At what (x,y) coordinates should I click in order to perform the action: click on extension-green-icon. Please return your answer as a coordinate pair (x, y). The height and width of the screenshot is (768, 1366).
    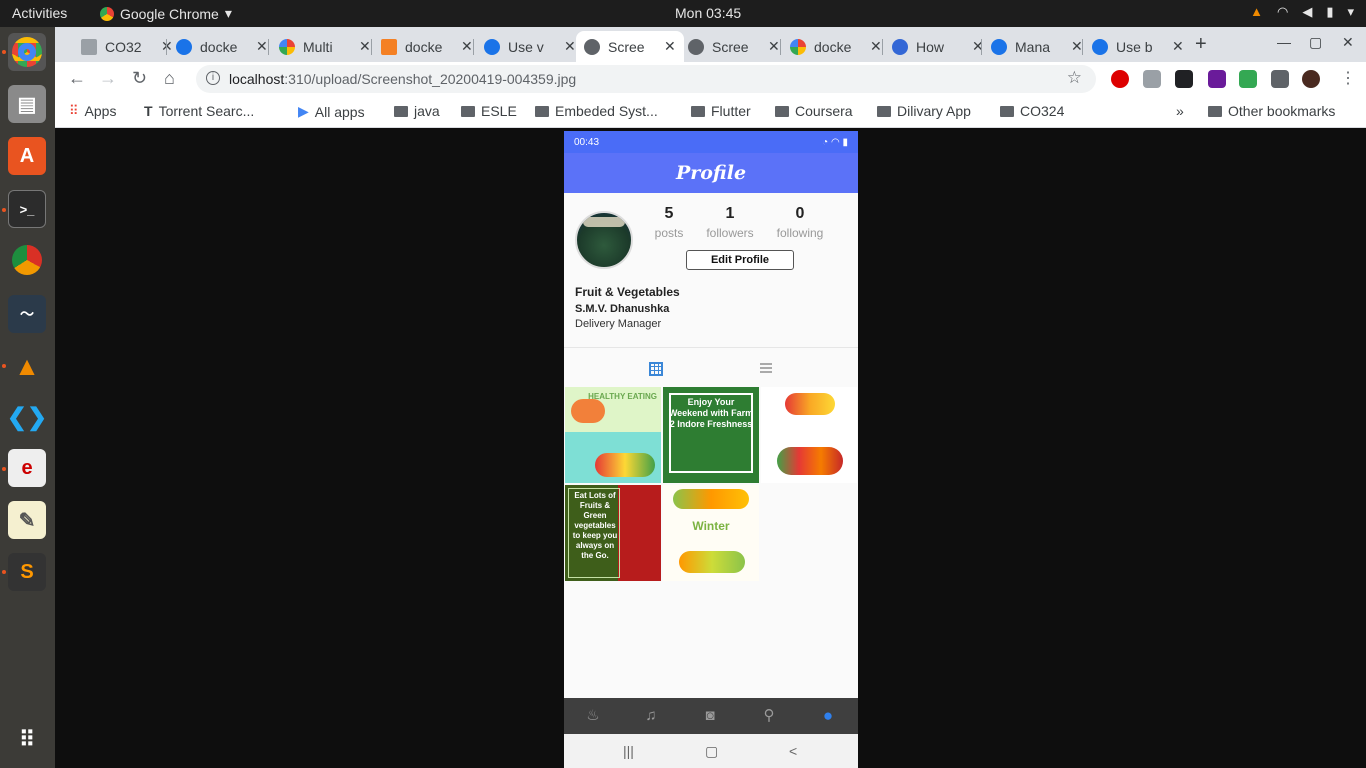
    Looking at the image, I should click on (1248, 79).